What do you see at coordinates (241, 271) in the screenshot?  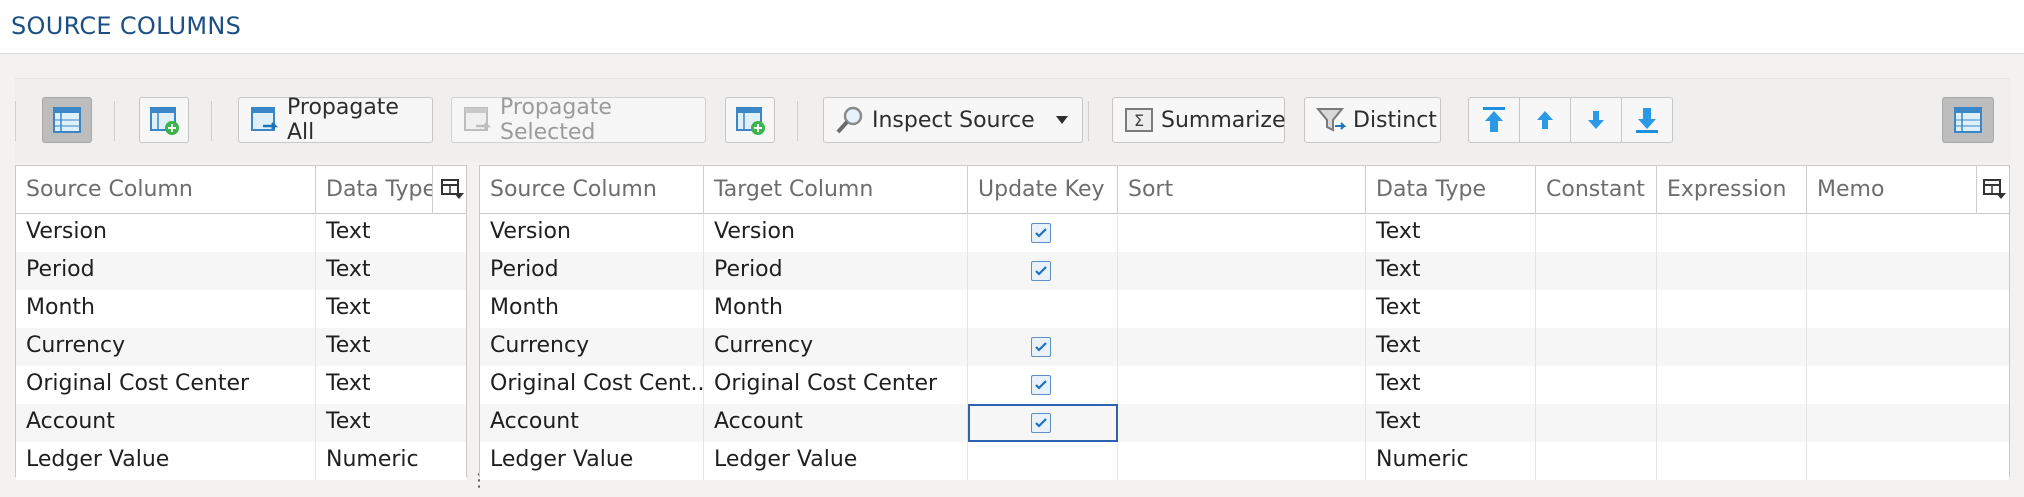 I see `table-row: Period Text` at bounding box center [241, 271].